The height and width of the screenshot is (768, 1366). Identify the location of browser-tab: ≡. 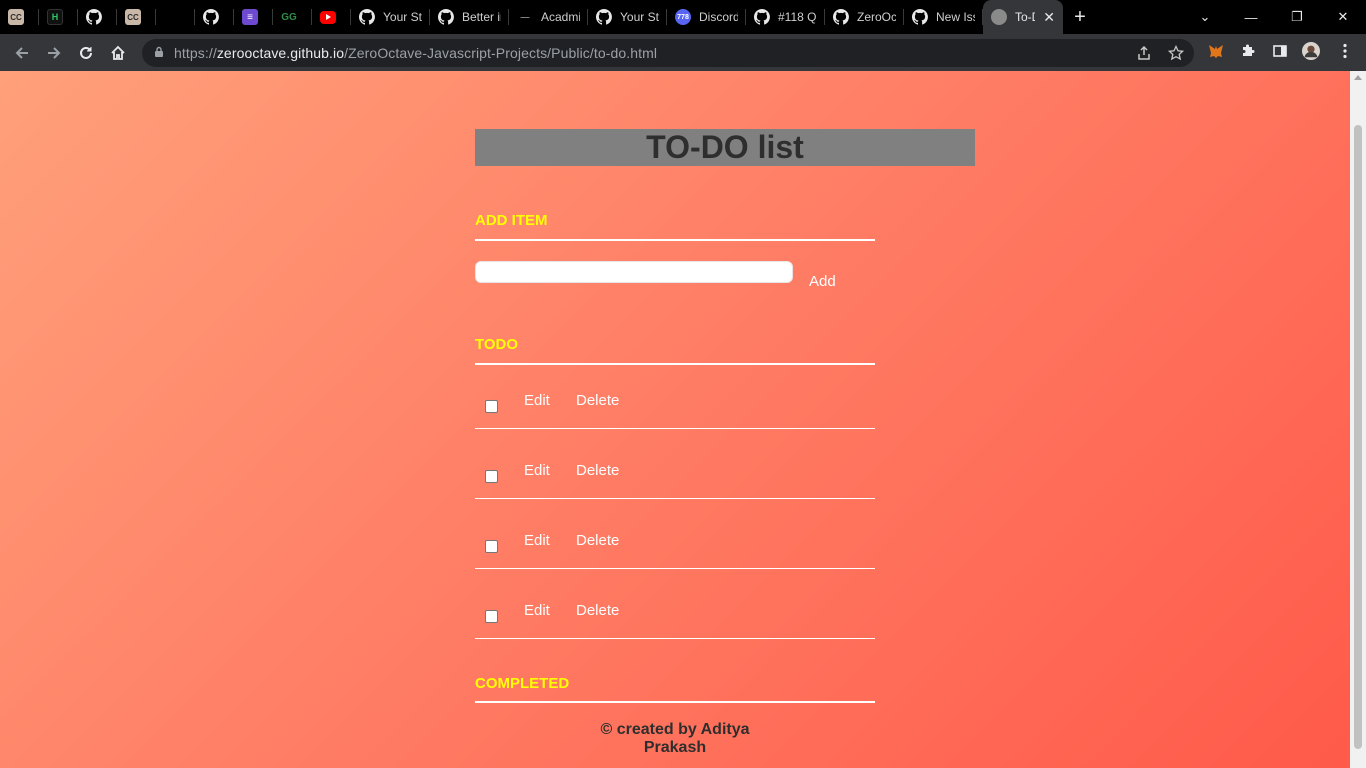
(253, 17).